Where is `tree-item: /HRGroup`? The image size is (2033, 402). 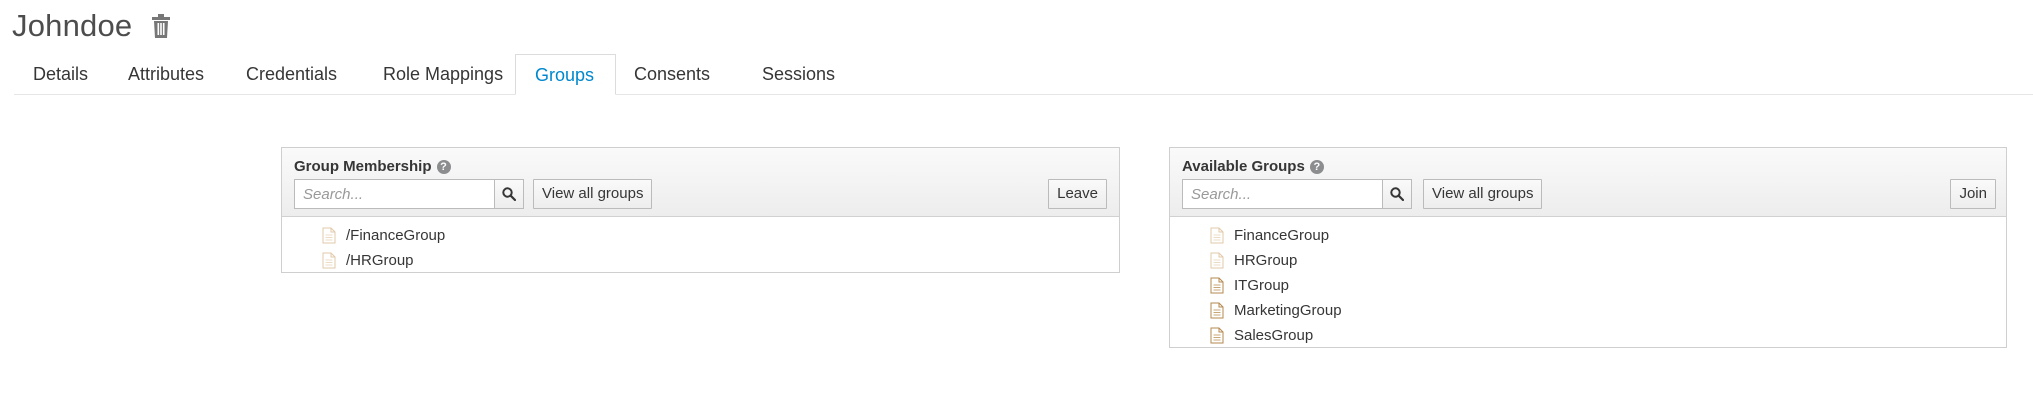 tree-item: /HRGroup is located at coordinates (700, 260).